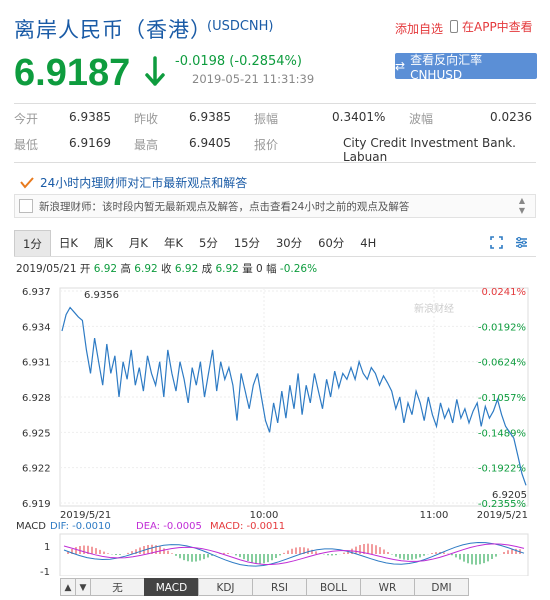  Describe the element at coordinates (146, 269) in the screenshot. I see `bar-high: 6.92` at that location.